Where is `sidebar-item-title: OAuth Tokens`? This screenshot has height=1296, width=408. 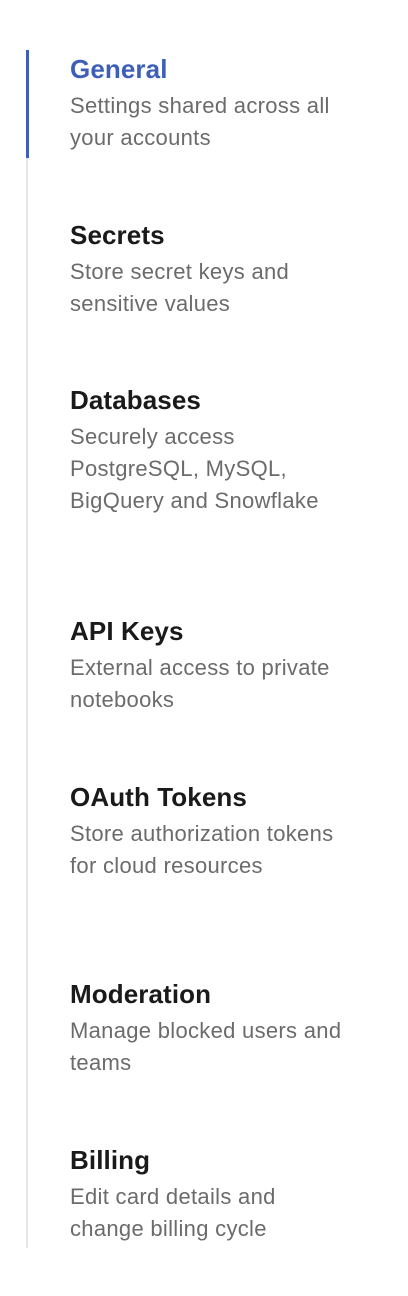 sidebar-item-title: OAuth Tokens is located at coordinates (158, 797).